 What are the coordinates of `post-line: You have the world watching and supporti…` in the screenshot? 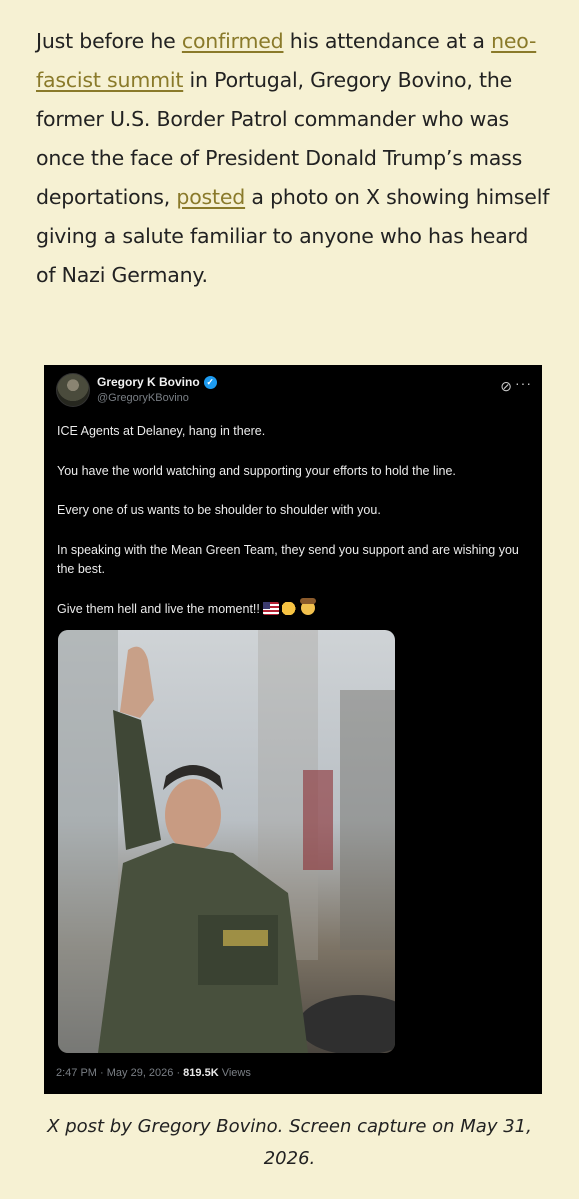 It's located at (256, 470).